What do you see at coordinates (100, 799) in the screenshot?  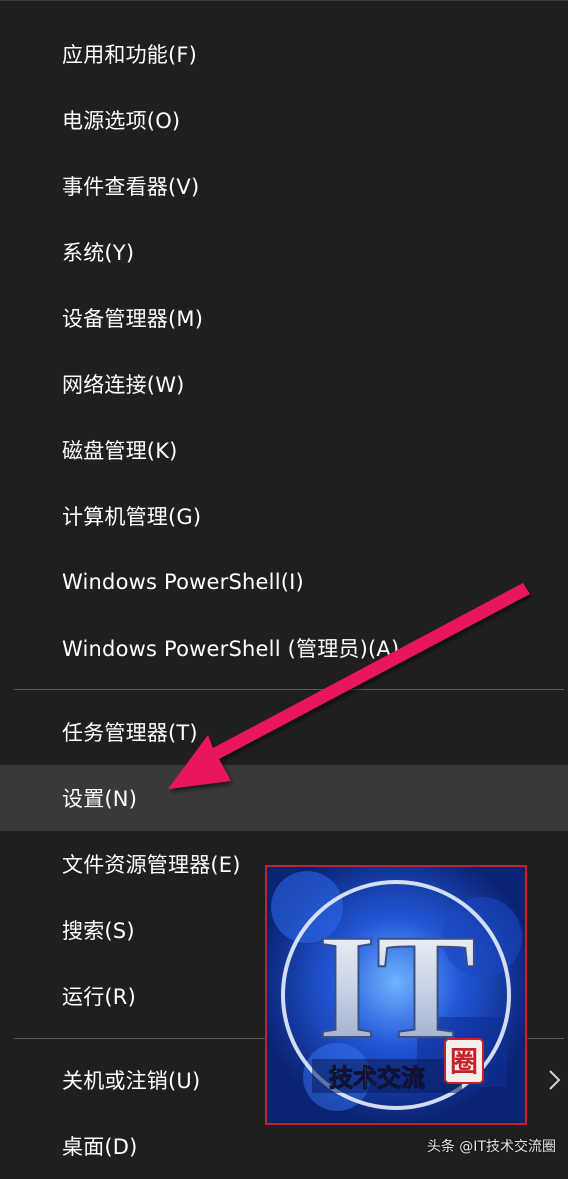 I see `menu-item-label: 设置(N)` at bounding box center [100, 799].